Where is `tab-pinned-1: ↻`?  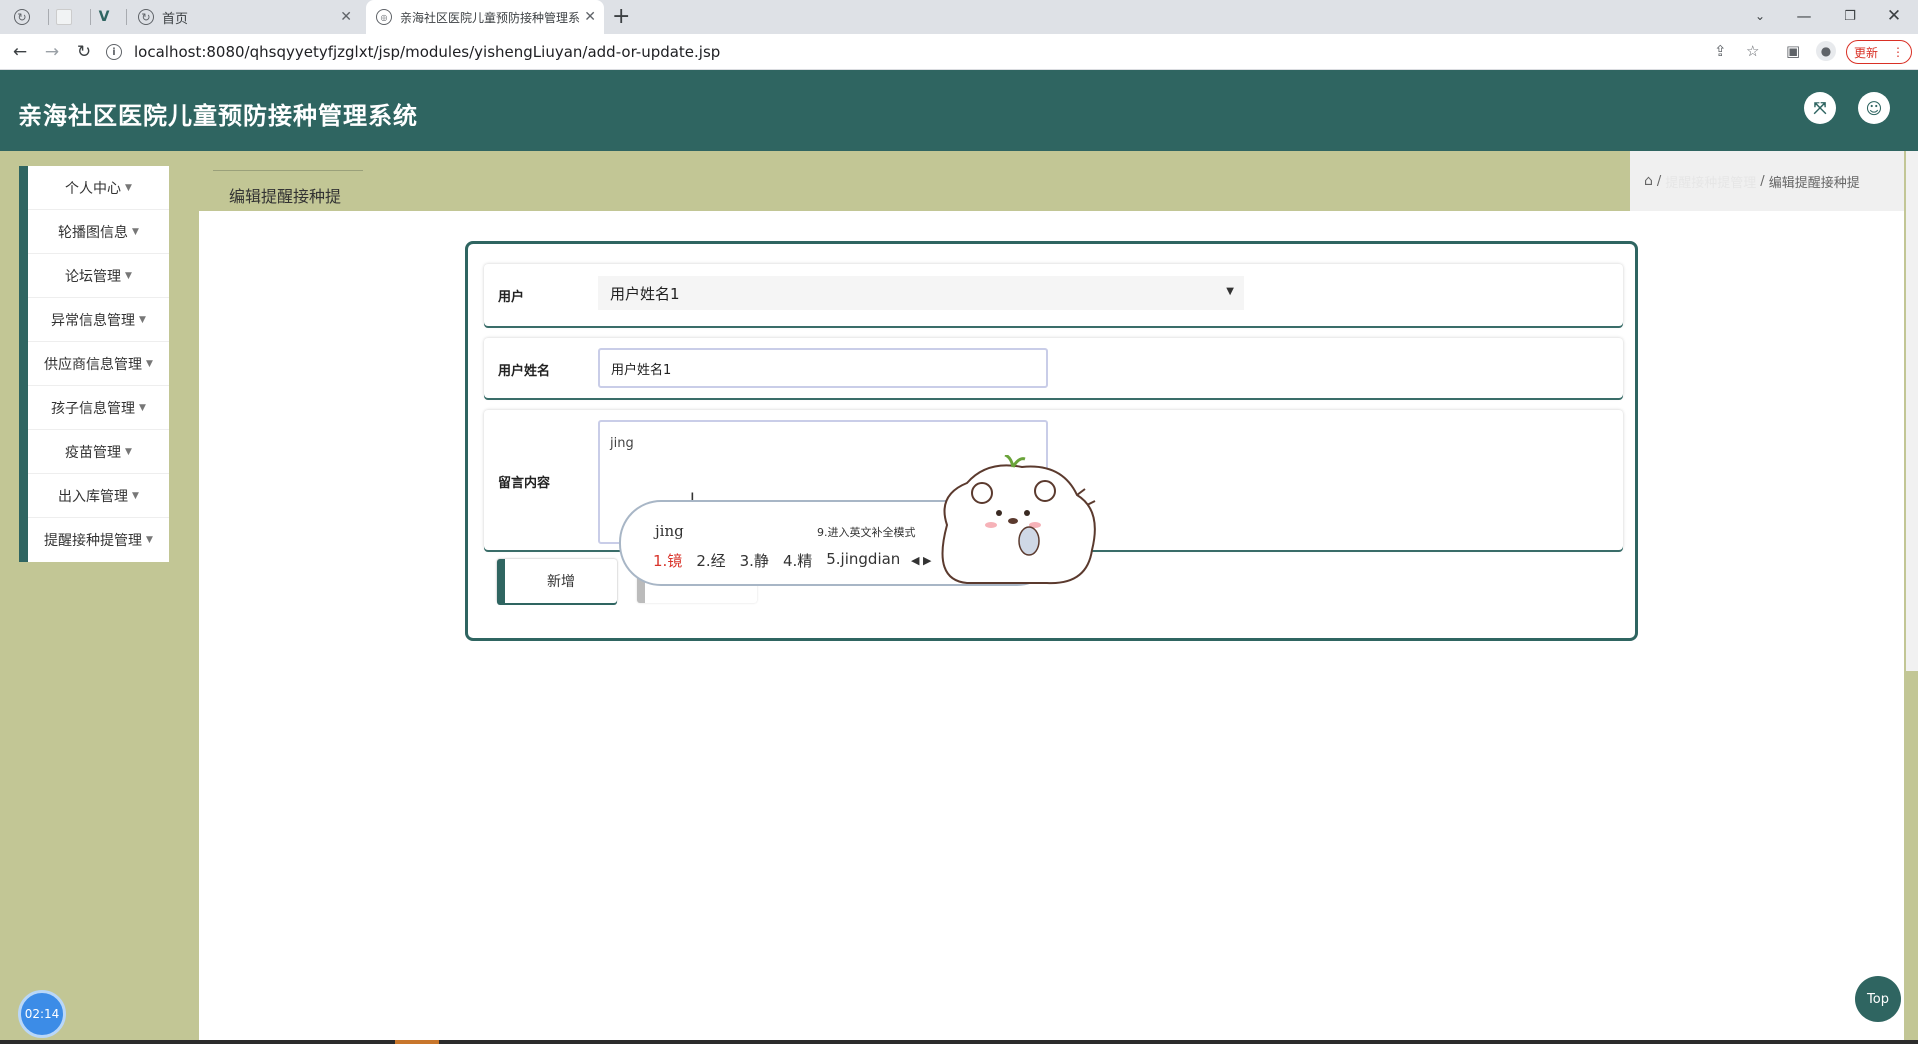 tab-pinned-1: ↻ is located at coordinates (29, 17).